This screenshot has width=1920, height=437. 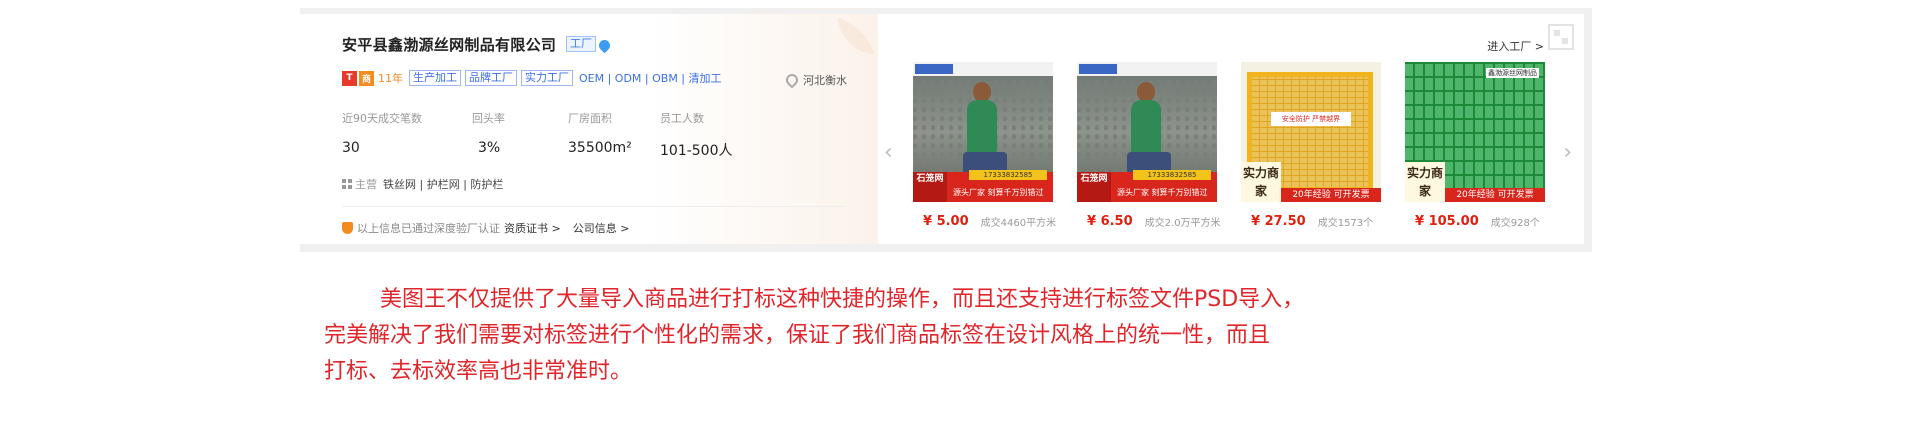 I want to click on verify-text: 以上信息已通过深度验厂认证, so click(x=428, y=228).